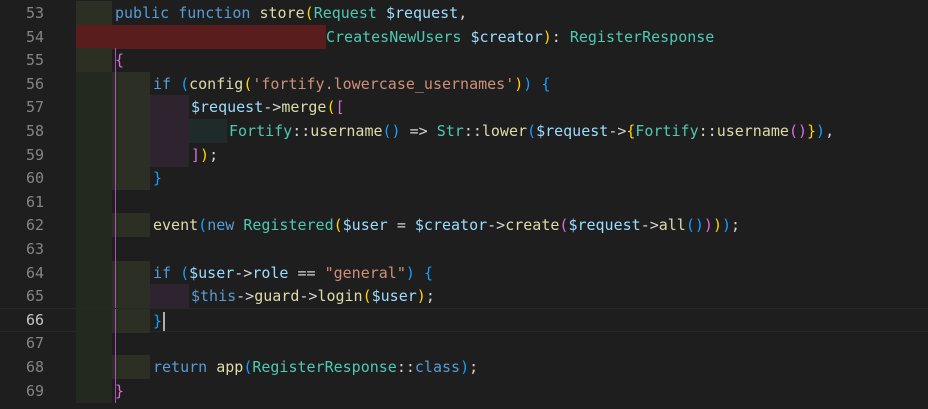  Describe the element at coordinates (324, 367) in the screenshot. I see `code-token: RegisterResponse` at that location.